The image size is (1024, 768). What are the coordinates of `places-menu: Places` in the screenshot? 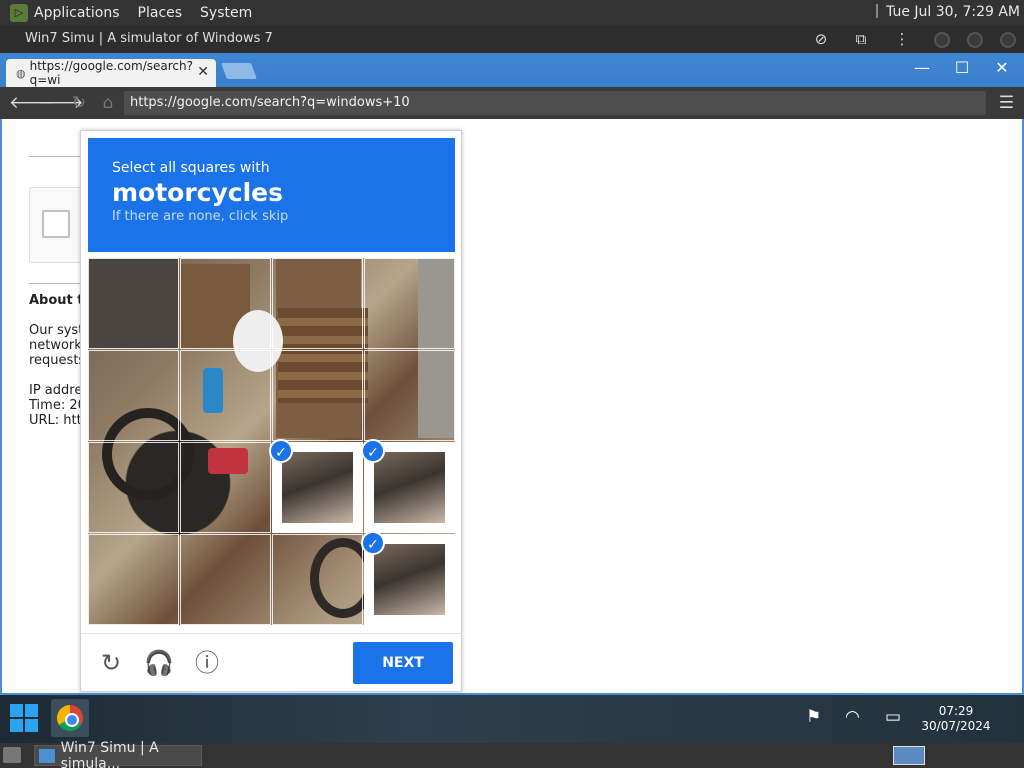 It's located at (160, 13).